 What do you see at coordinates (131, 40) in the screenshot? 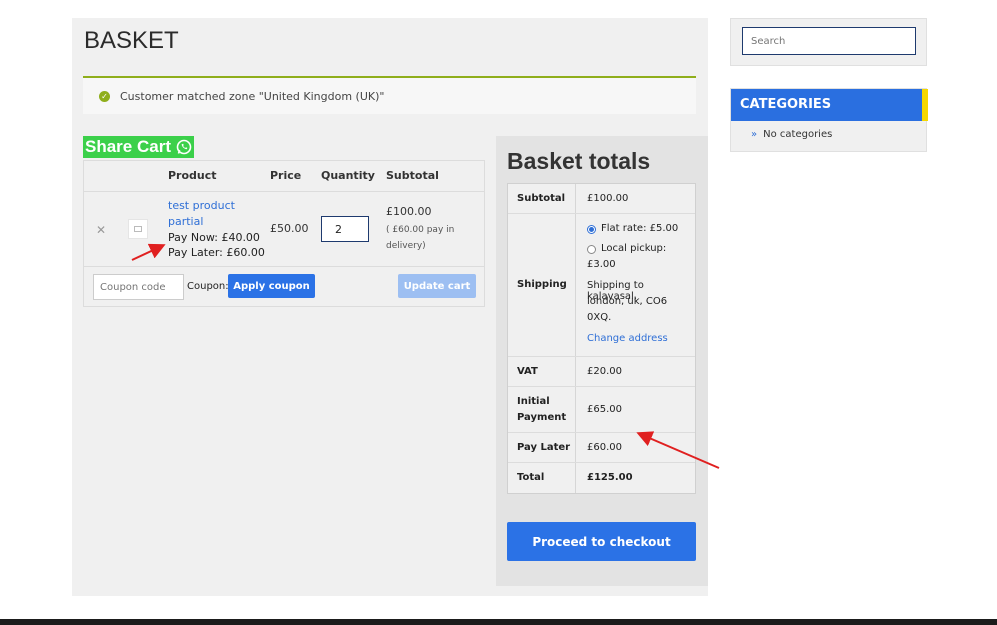
I see `page-title: BASKET` at bounding box center [131, 40].